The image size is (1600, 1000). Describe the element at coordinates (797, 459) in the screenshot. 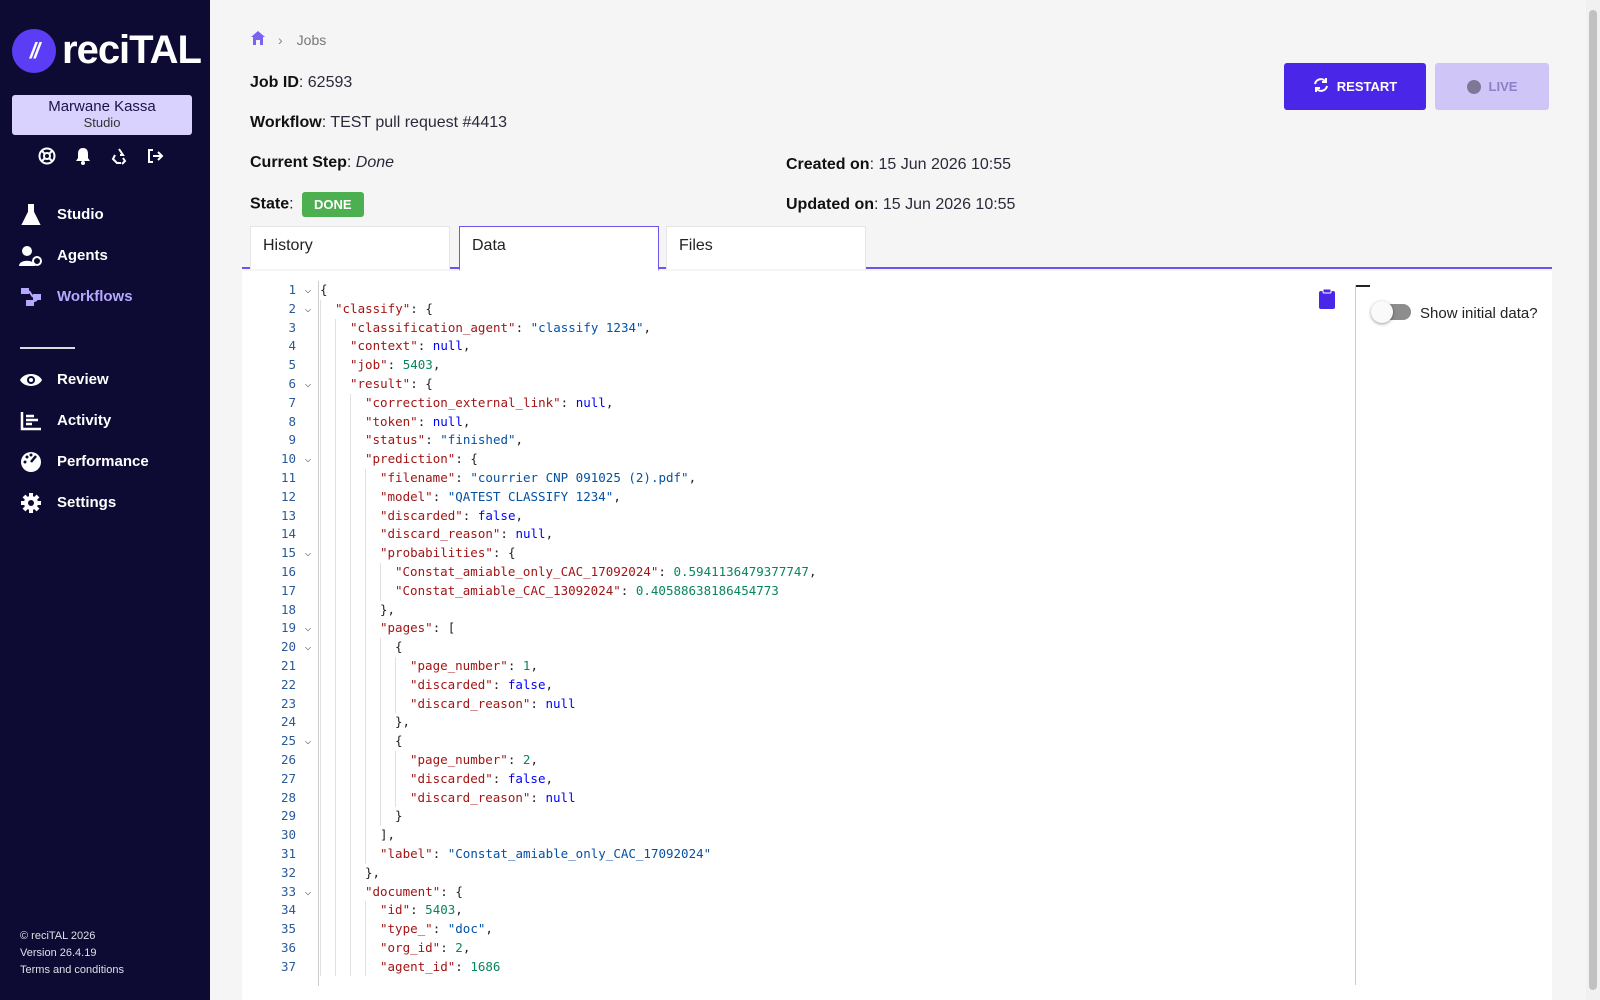

I see `code-line: 10 ⌵ "prediction": {` at that location.